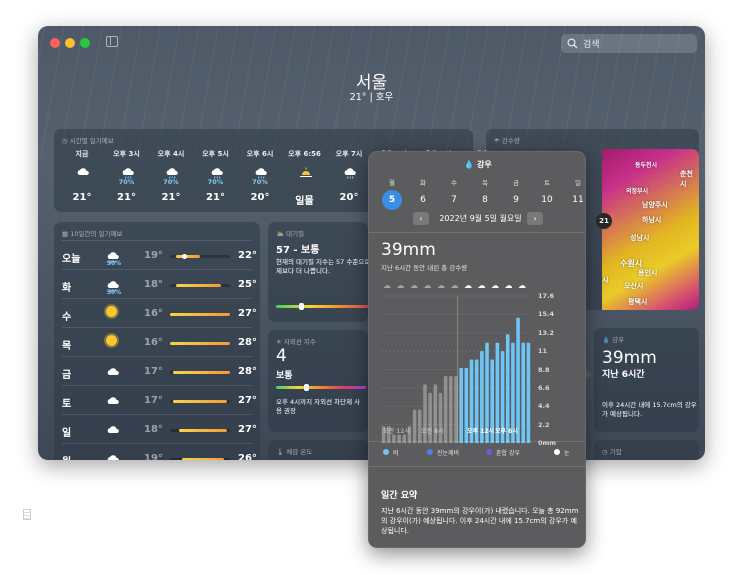 This screenshot has width=743, height=575. I want to click on close-window-button, so click(55, 43).